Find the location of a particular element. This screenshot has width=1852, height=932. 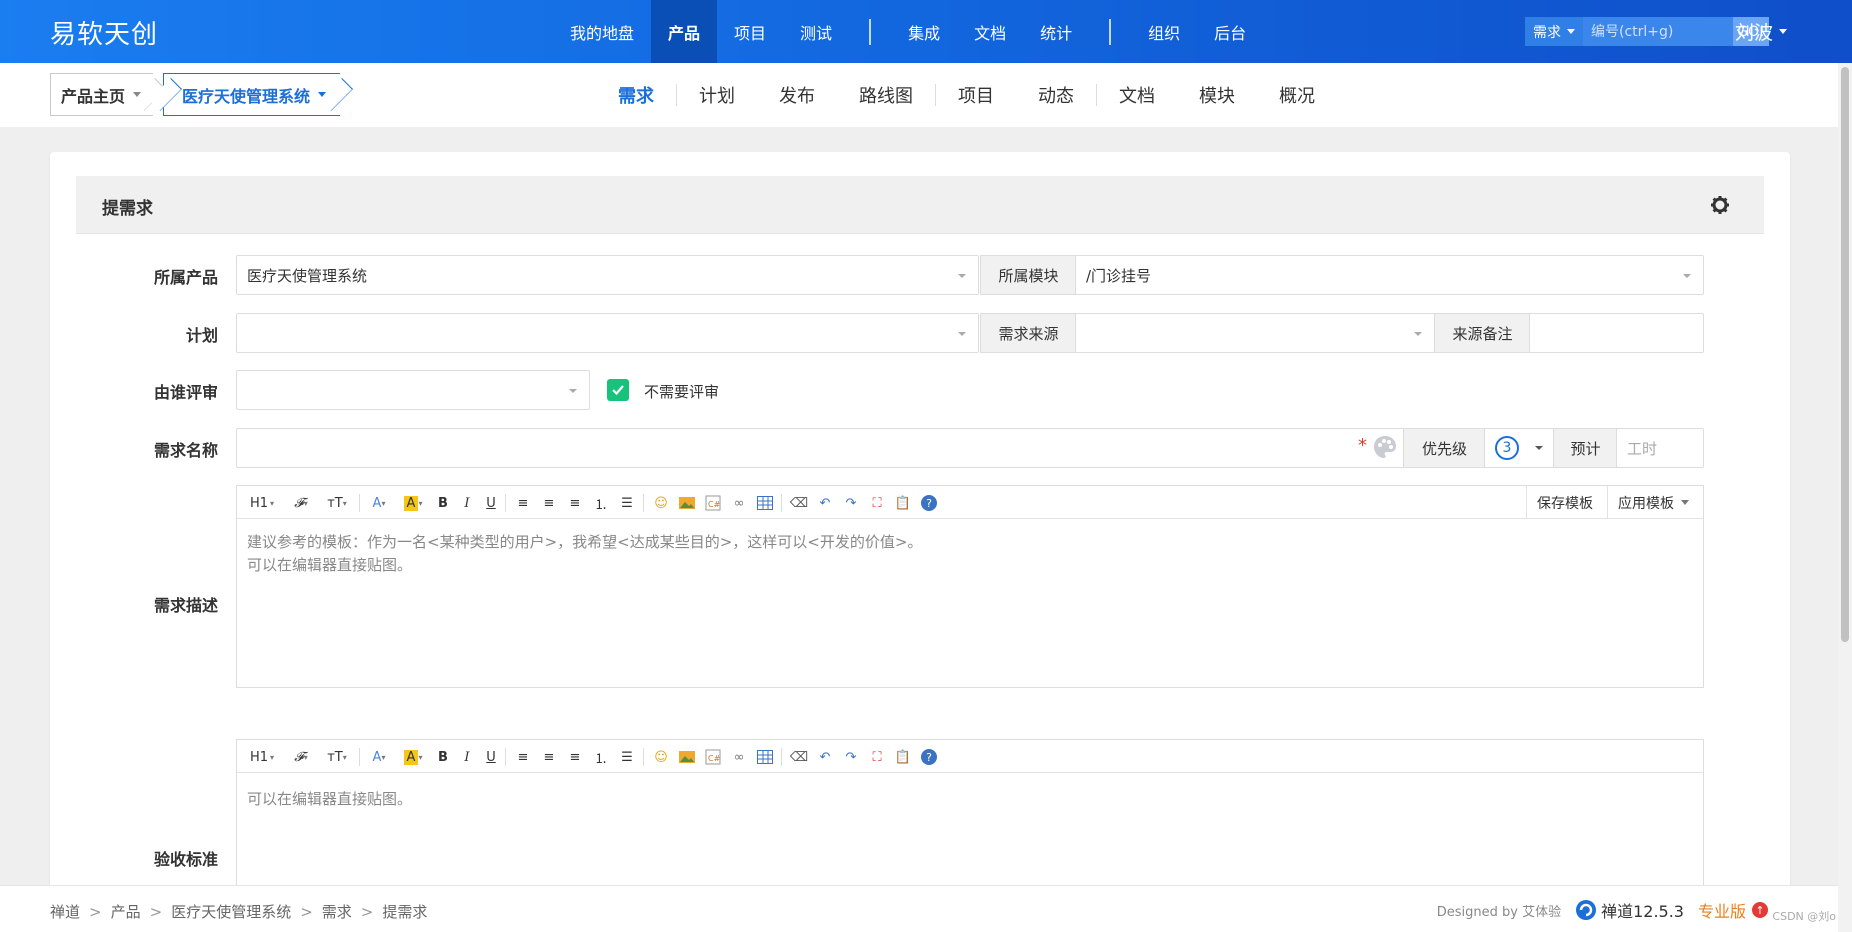

no-review-checkbox is located at coordinates (618, 390).